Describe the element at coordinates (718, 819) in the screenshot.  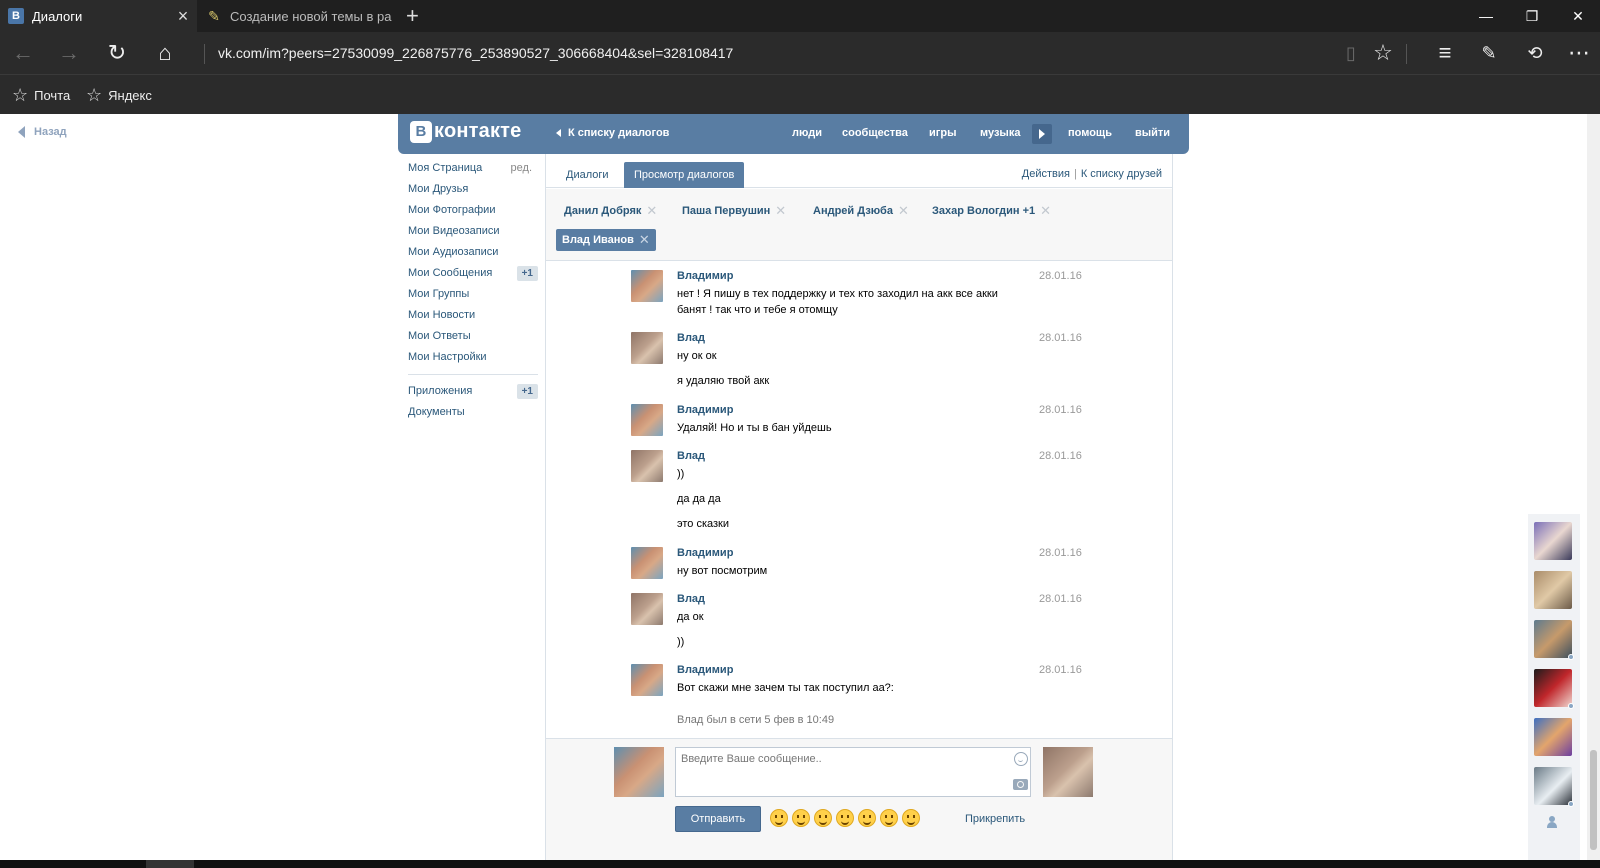
I see `send-button: Отправить` at that location.